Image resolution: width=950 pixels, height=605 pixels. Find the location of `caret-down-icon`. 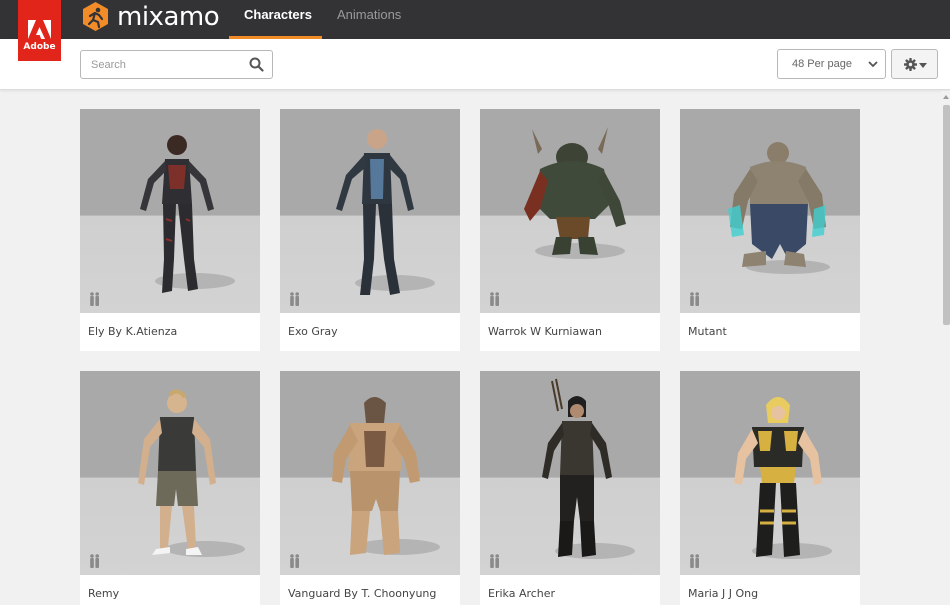

caret-down-icon is located at coordinates (923, 65).